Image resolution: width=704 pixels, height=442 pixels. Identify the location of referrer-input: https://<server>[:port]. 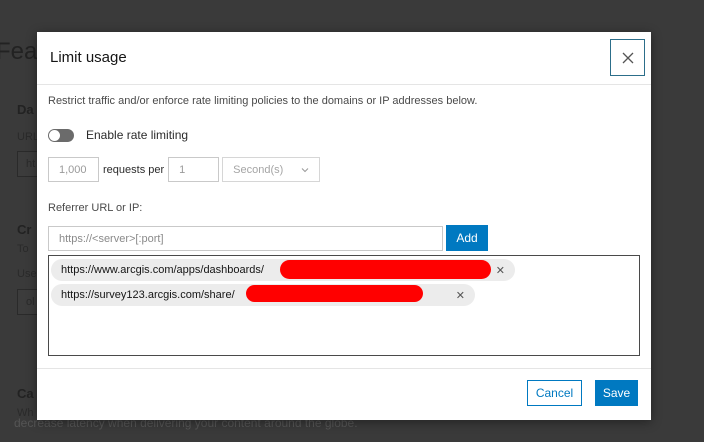
(245, 238).